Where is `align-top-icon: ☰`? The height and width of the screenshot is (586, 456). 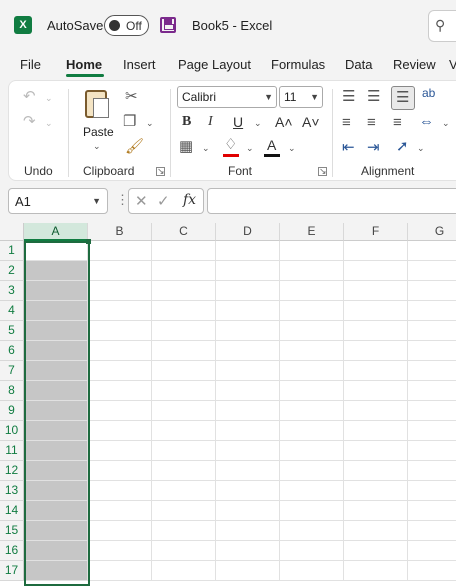 align-top-icon: ☰ is located at coordinates (348, 96).